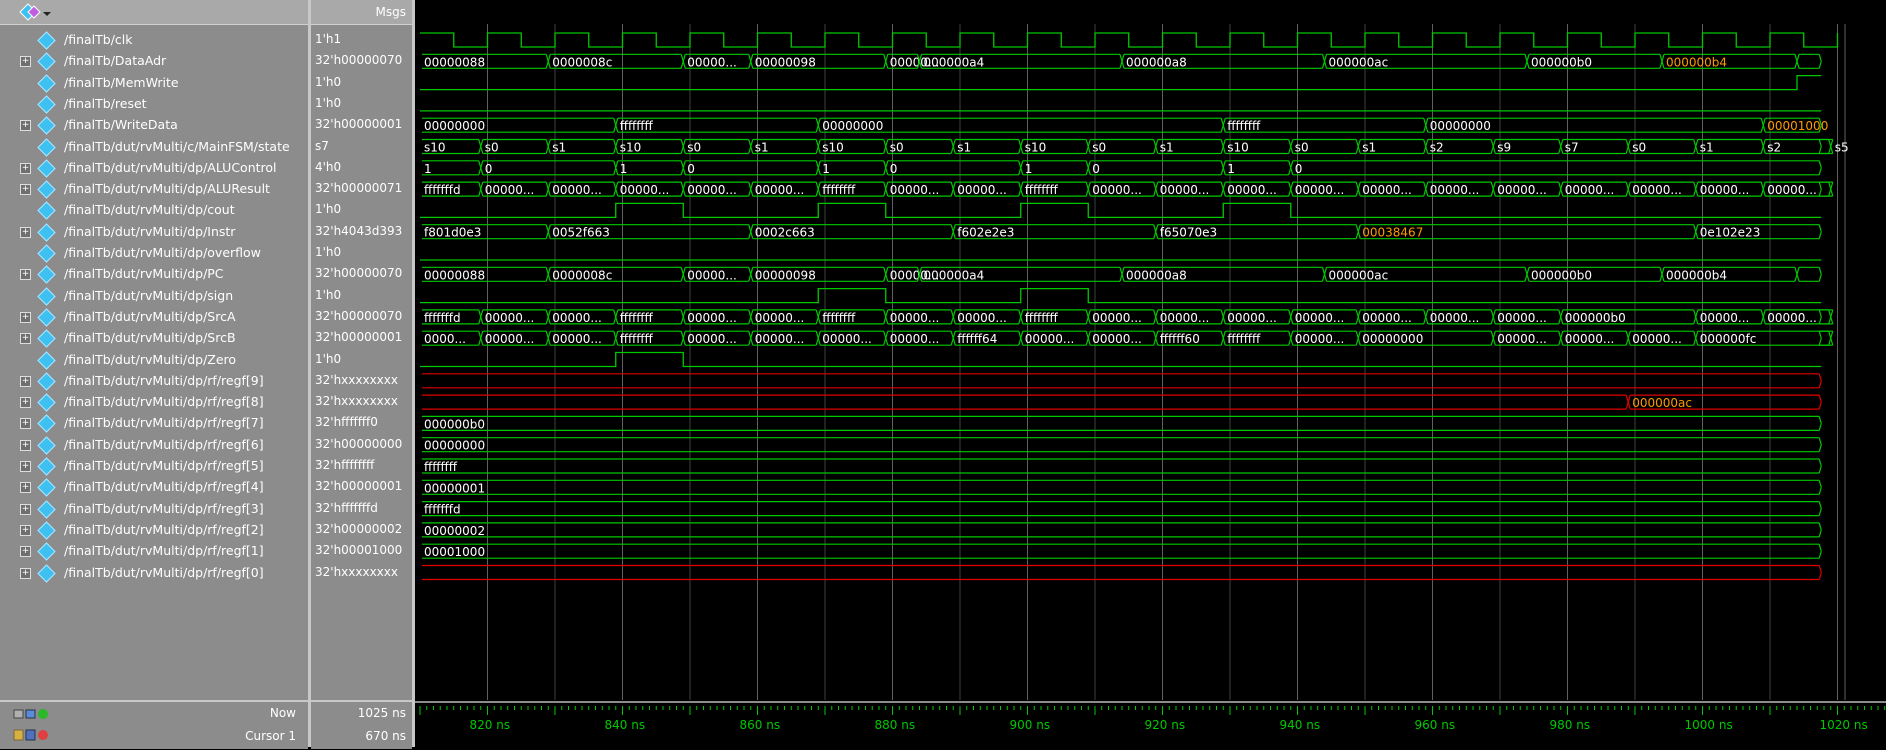  Describe the element at coordinates (164, 401) in the screenshot. I see `signal-name: /finalTb/dut/rvMulti/dp/rf/regf[8]` at that location.